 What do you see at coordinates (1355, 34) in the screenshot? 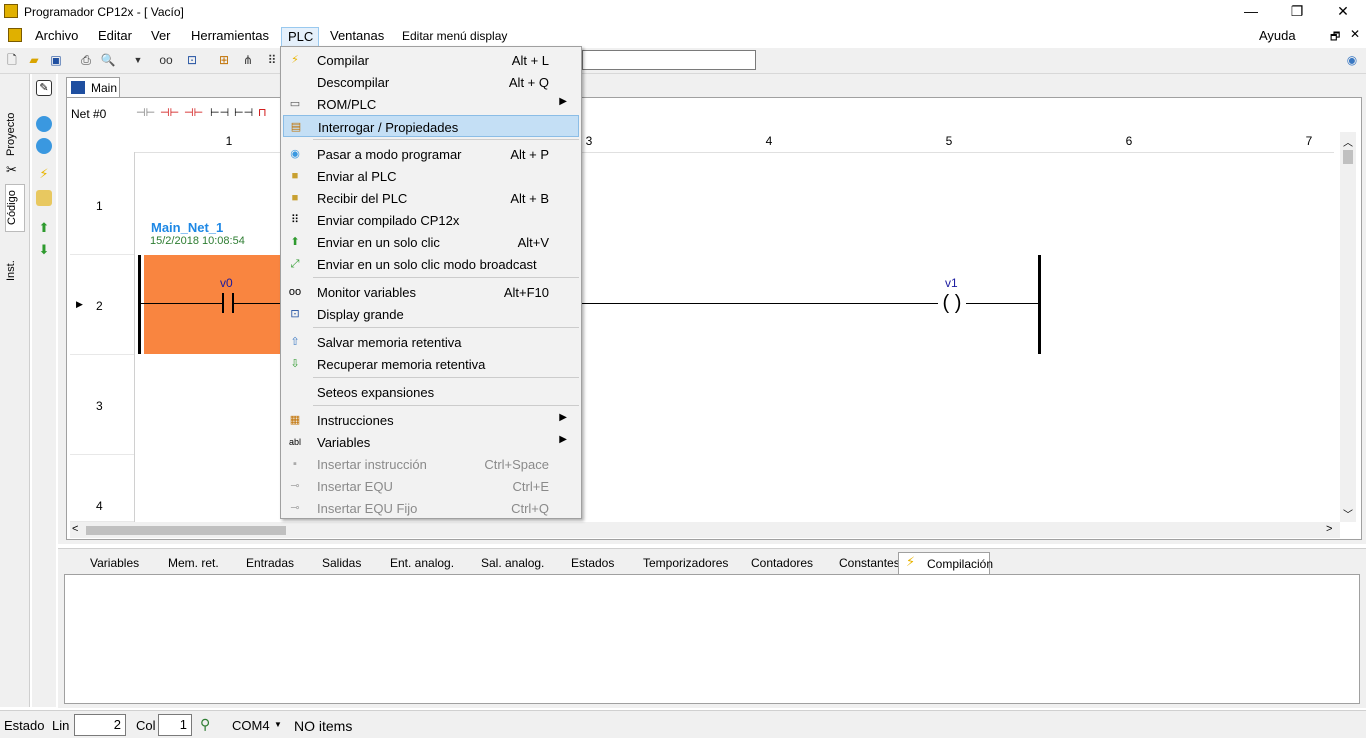
I see `mdi-close-icon: ✕` at bounding box center [1355, 34].